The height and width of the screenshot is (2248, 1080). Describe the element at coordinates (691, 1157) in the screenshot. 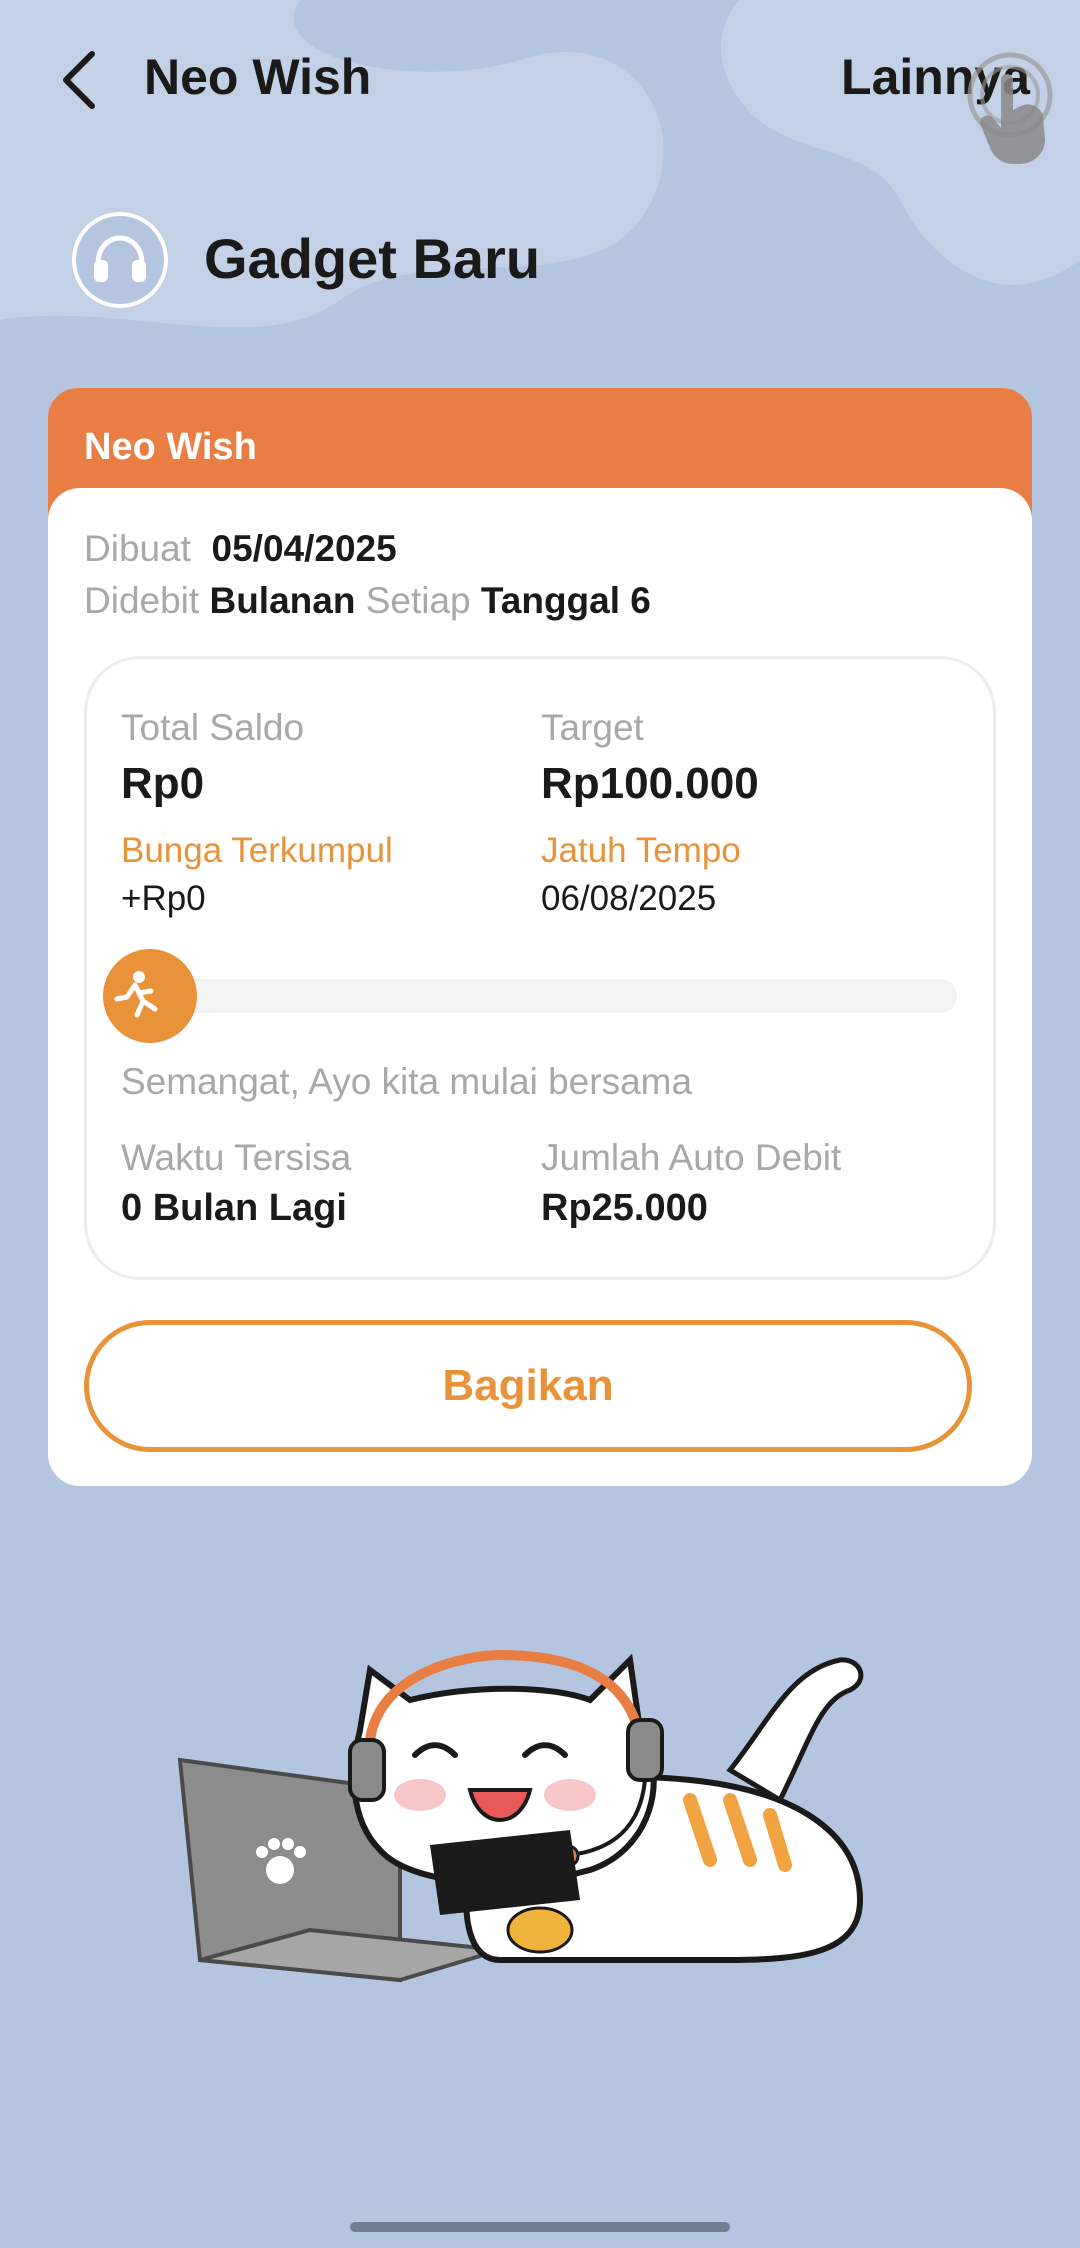

I see `auto-debit-label: Jumlah Auto Debit` at that location.